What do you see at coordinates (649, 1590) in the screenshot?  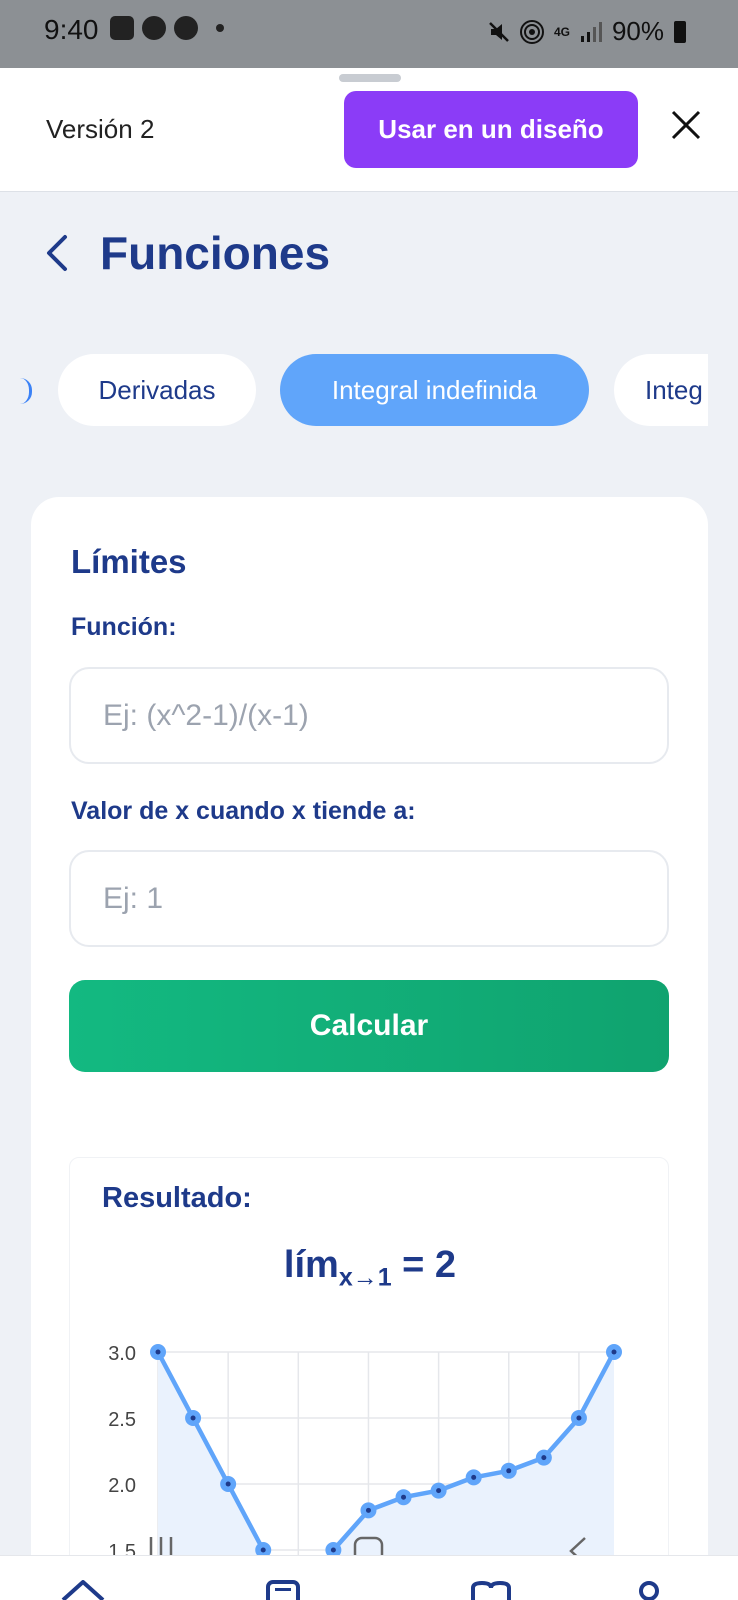 I see `user-icon` at bounding box center [649, 1590].